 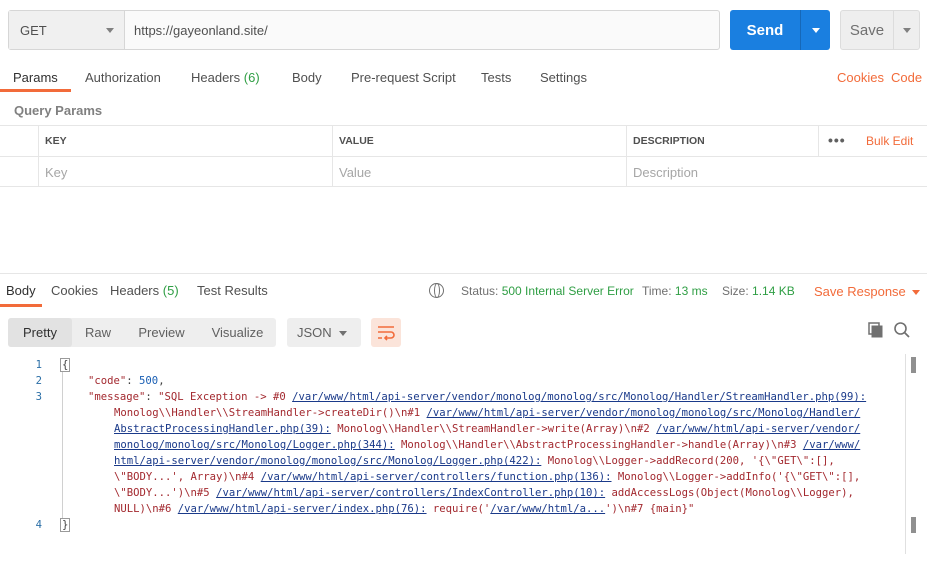 I want to click on bulk-edit-link: Bulk Edit, so click(x=889, y=141).